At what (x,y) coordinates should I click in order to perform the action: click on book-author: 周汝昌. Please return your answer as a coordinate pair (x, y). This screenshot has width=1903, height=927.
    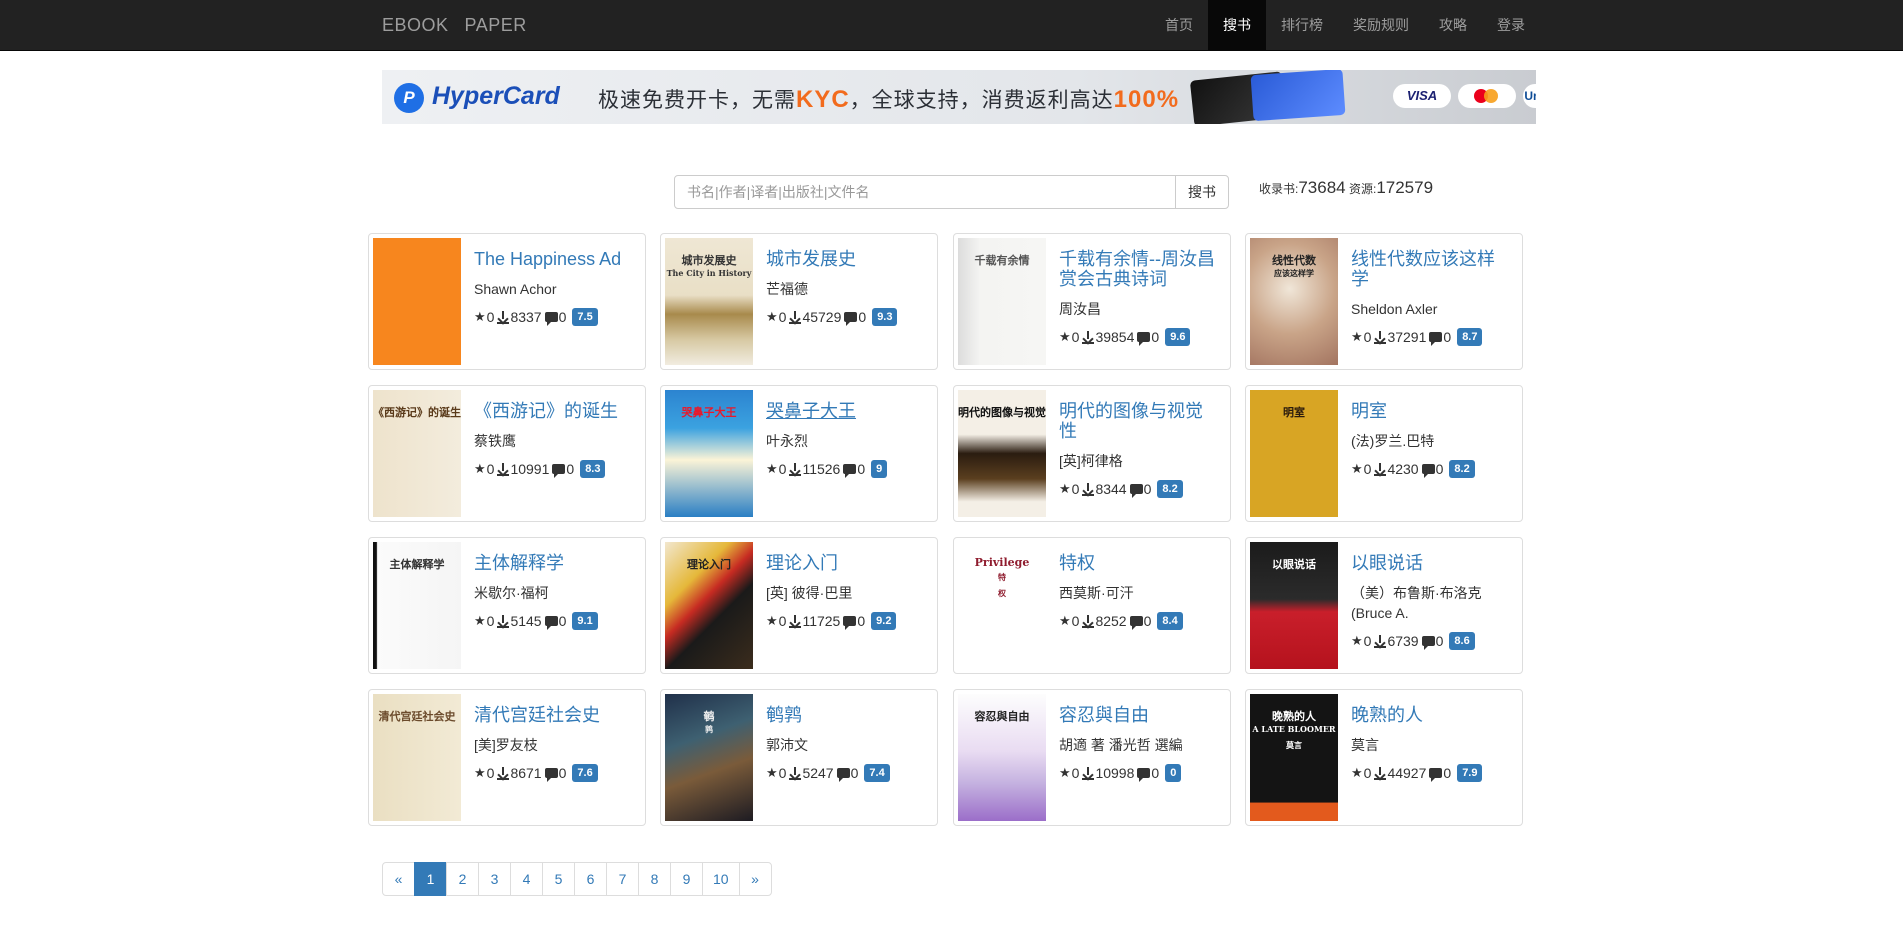
    Looking at the image, I should click on (1080, 309).